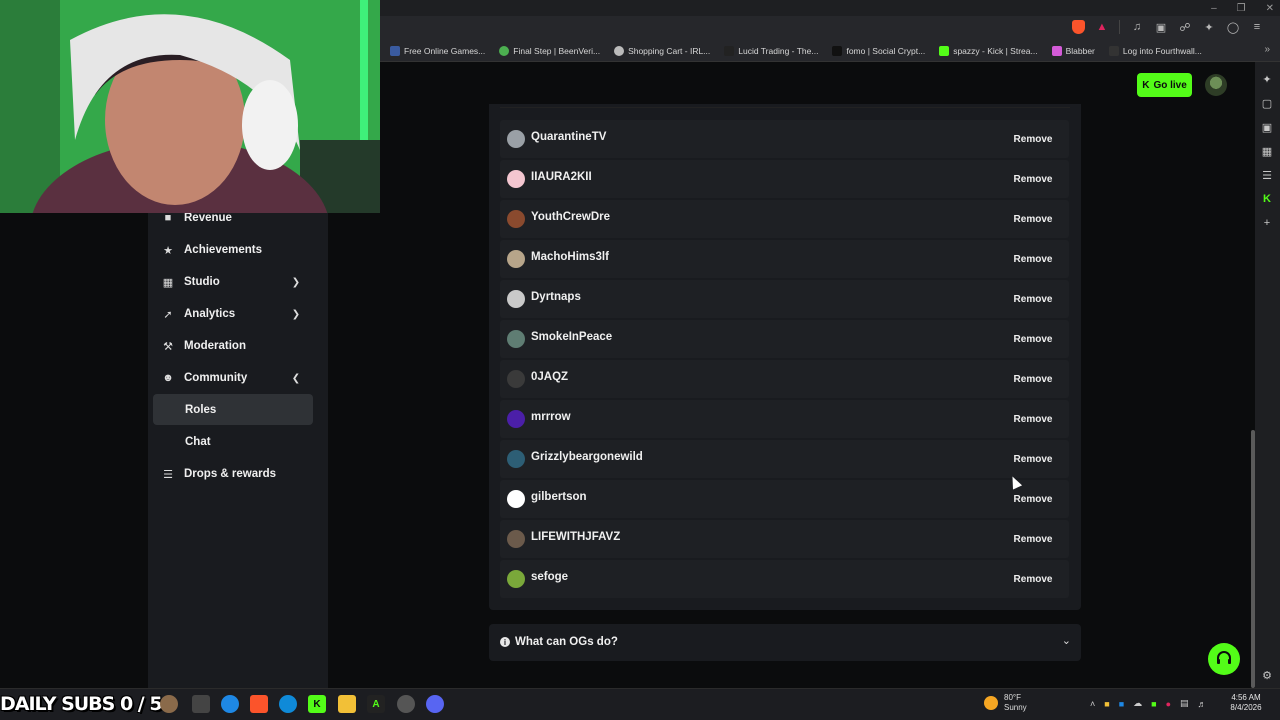  I want to click on brave-shields-icon, so click(1078, 27).